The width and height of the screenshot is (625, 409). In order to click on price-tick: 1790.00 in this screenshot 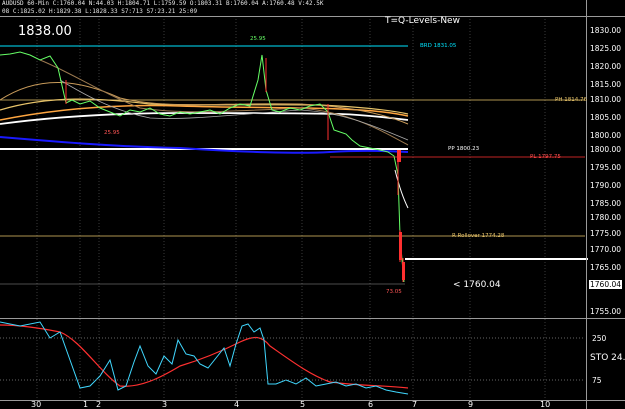, I will do `click(606, 185)`.